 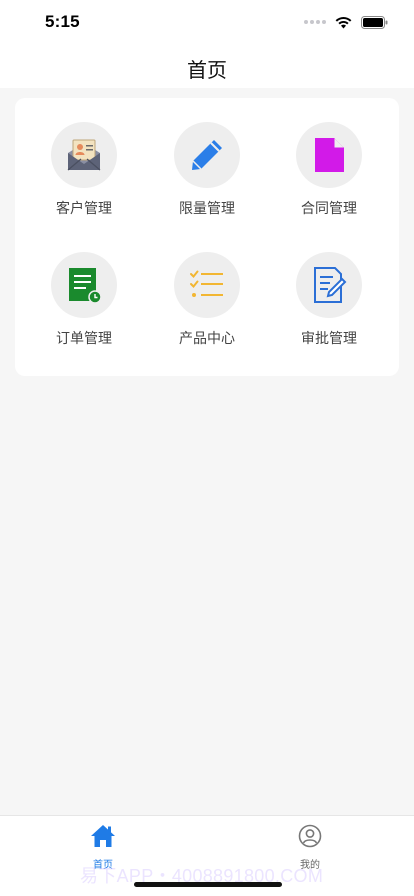 I want to click on checklist-icon, so click(x=206, y=283).